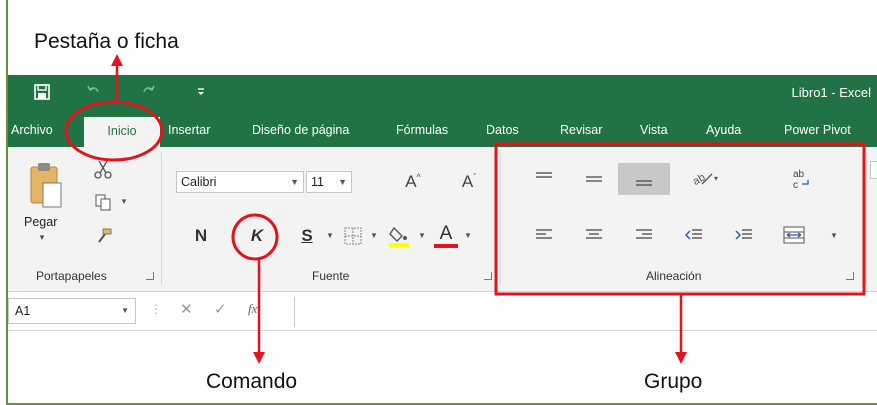 The image size is (877, 405). I want to click on font-color-swatch, so click(446, 246).